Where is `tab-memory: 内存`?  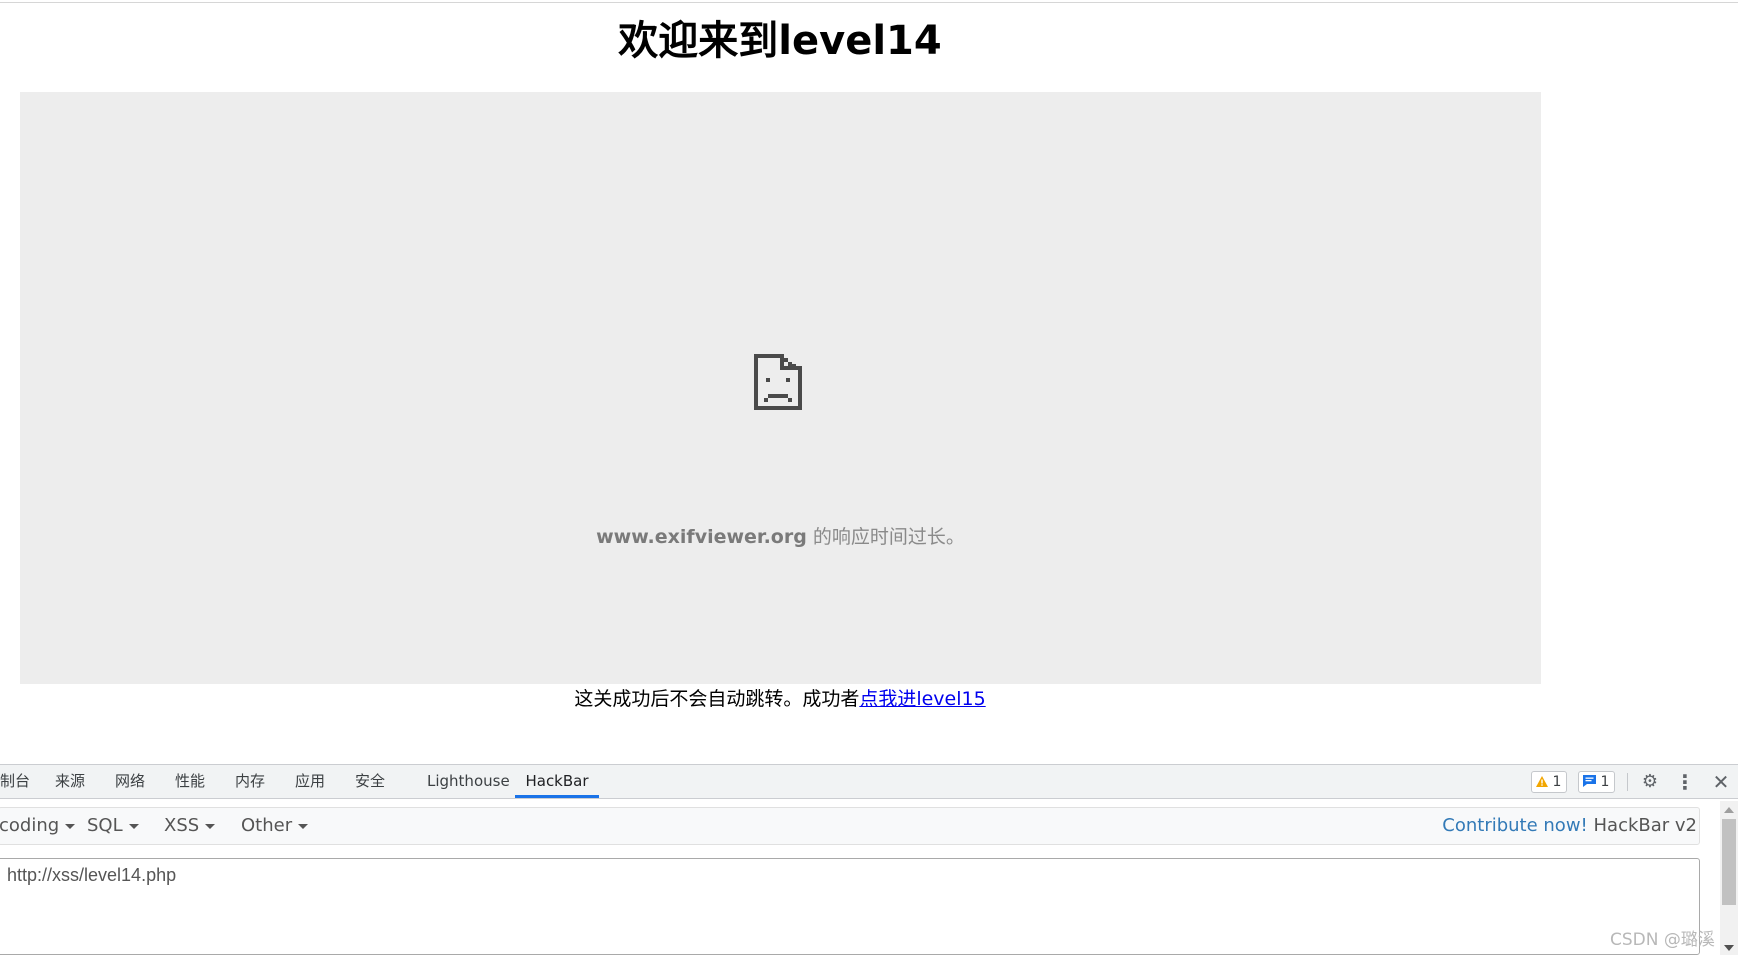 tab-memory: 内存 is located at coordinates (250, 781).